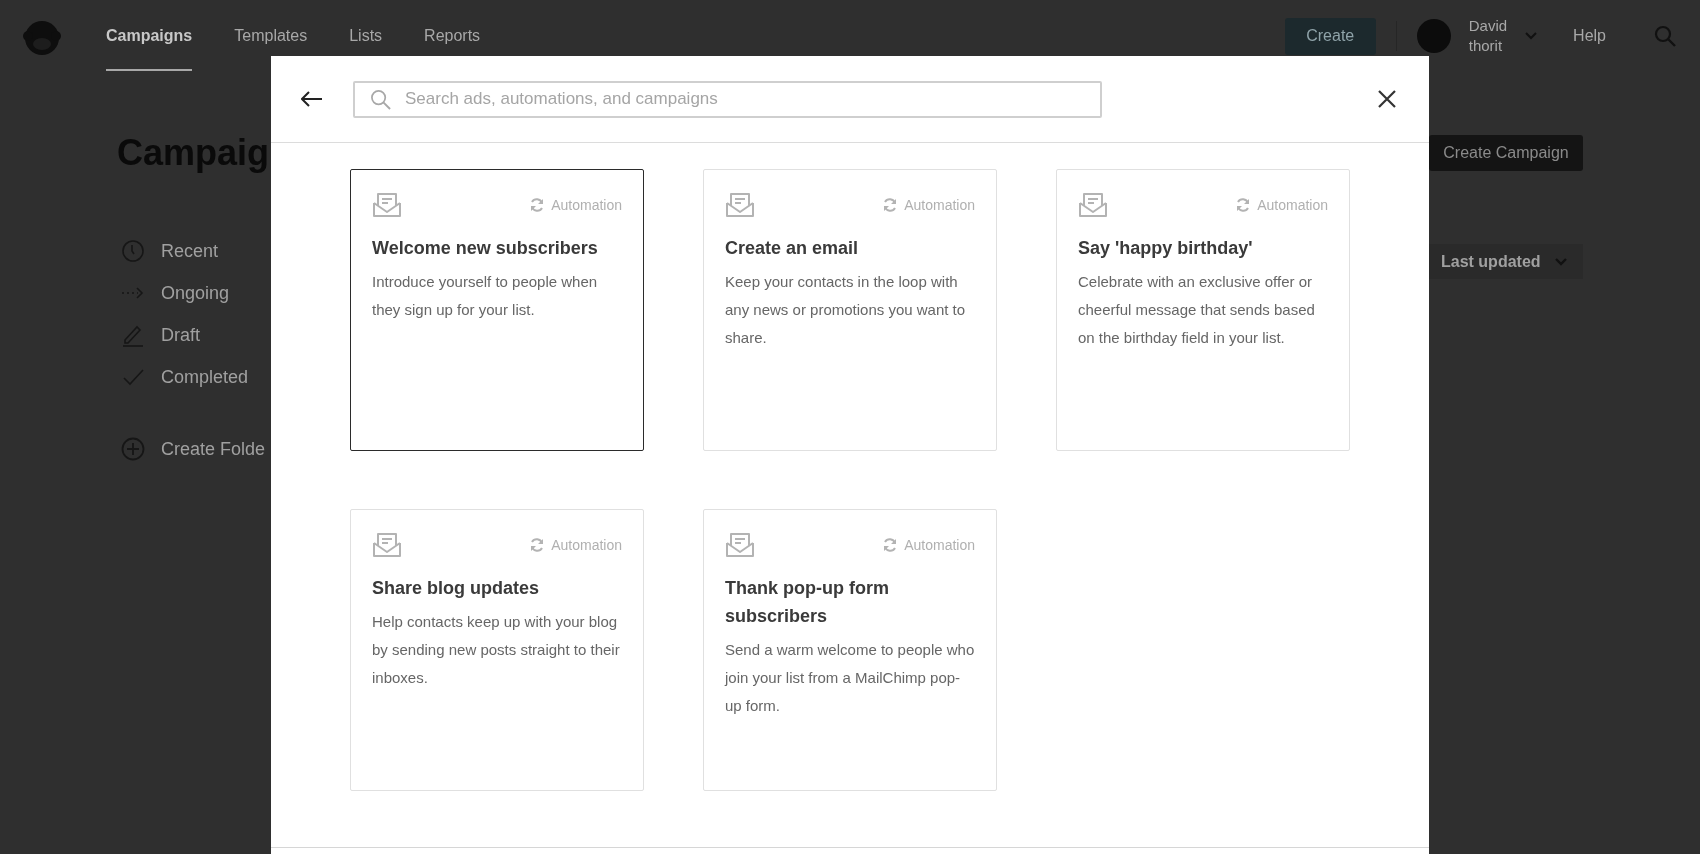  I want to click on automation-card: Automation Thank pop-up form subscribers Send a warm welcome to people who join your list from a MailChimp pop-up form., so click(850, 650).